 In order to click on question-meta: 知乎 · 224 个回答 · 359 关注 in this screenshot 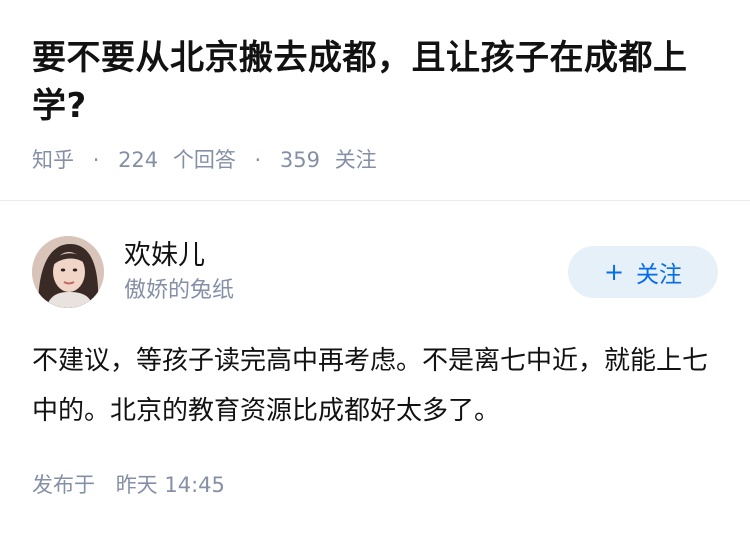, I will do `click(204, 160)`.